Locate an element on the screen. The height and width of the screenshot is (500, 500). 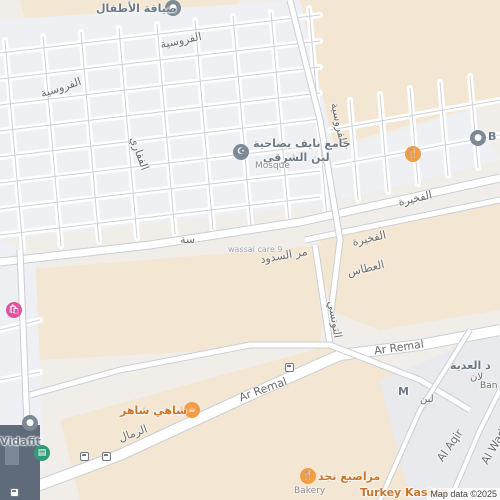
vidafit-label: Vidafit is located at coordinates (20, 441).